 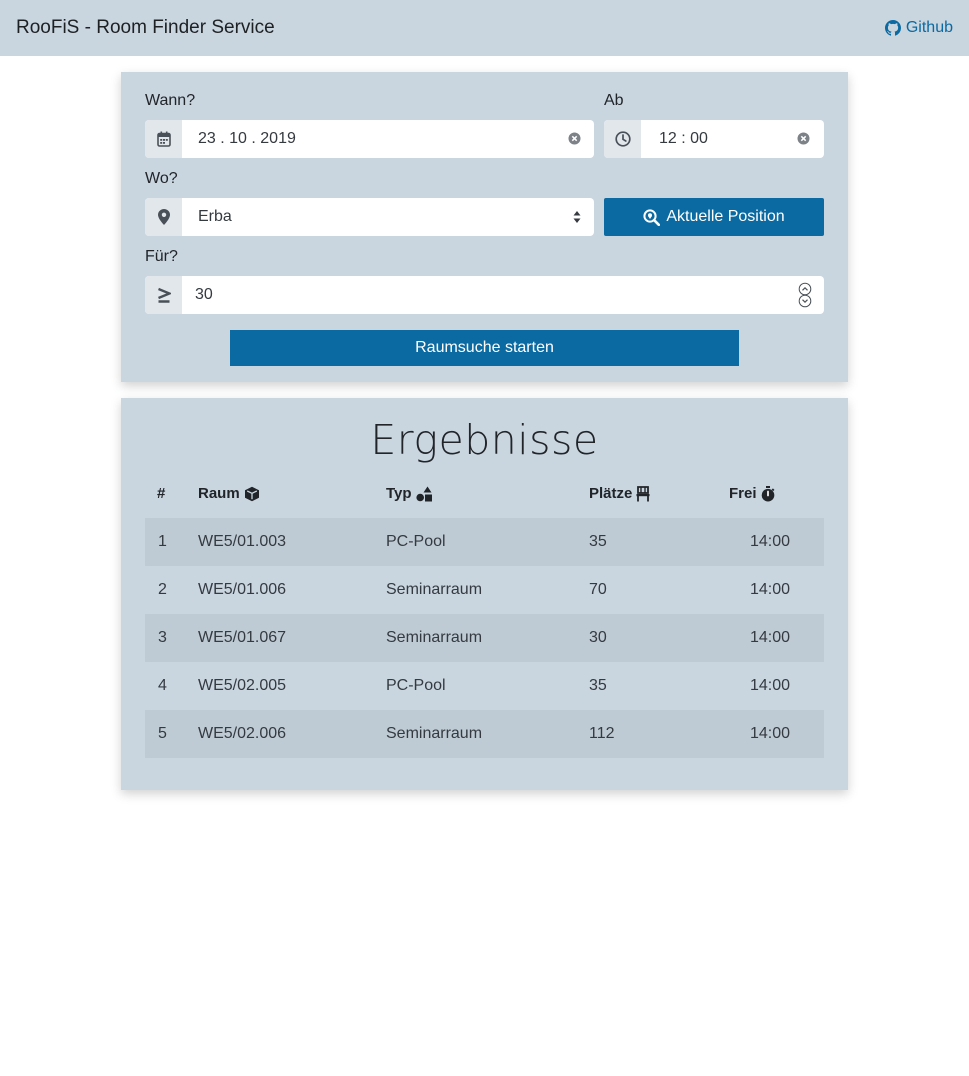 I want to click on column-header-seats: Plätze, so click(x=619, y=493).